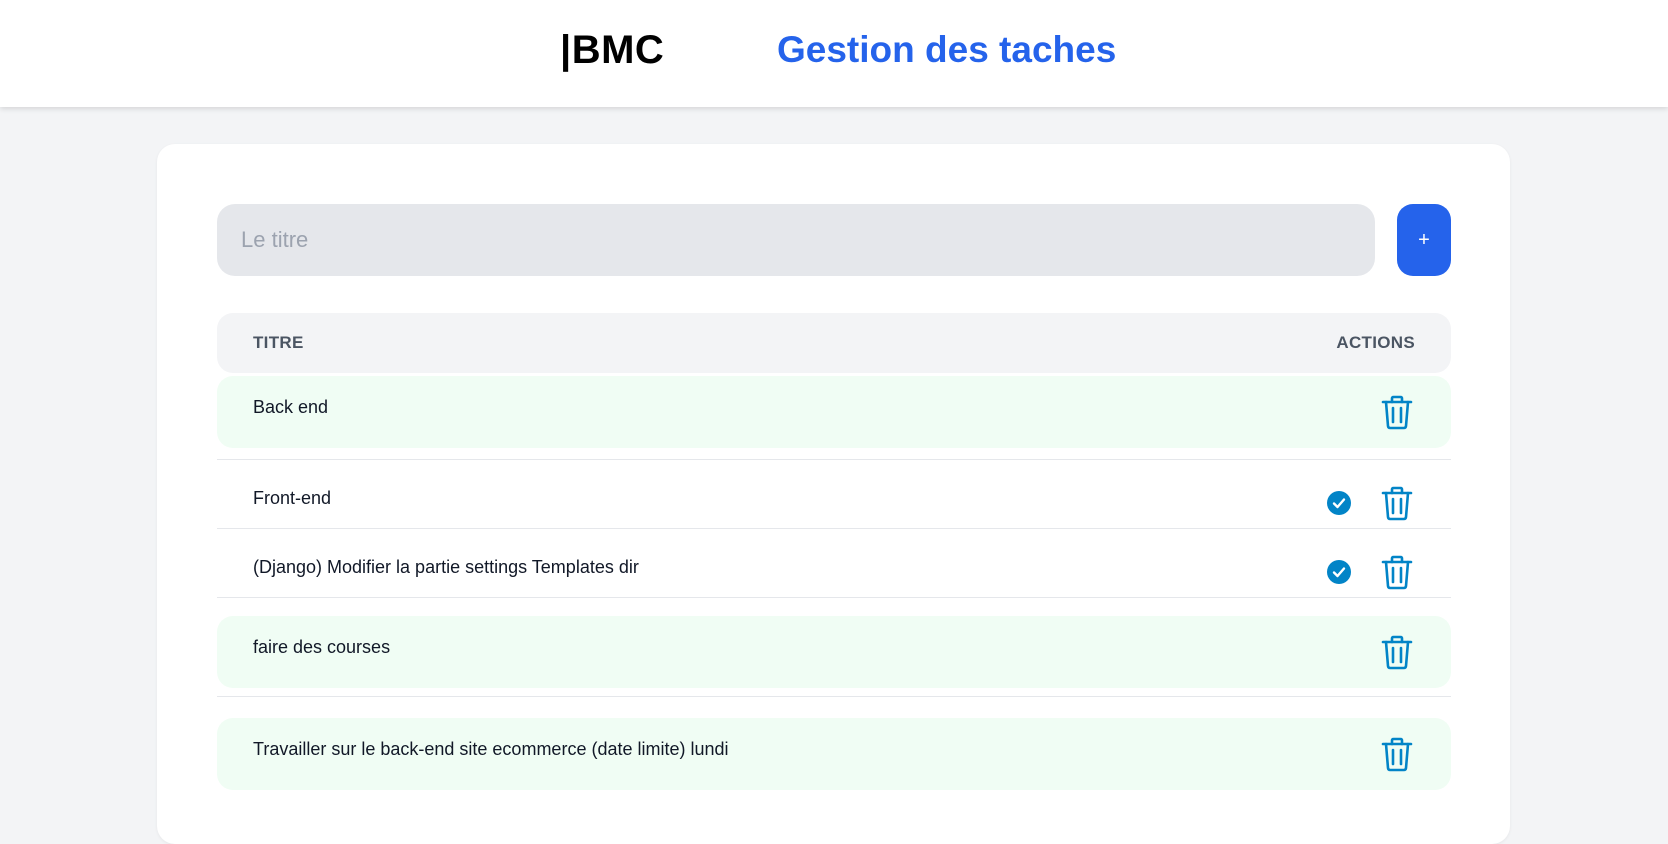 This screenshot has width=1668, height=844. What do you see at coordinates (1424, 240) in the screenshot?
I see `add-task-button: +` at bounding box center [1424, 240].